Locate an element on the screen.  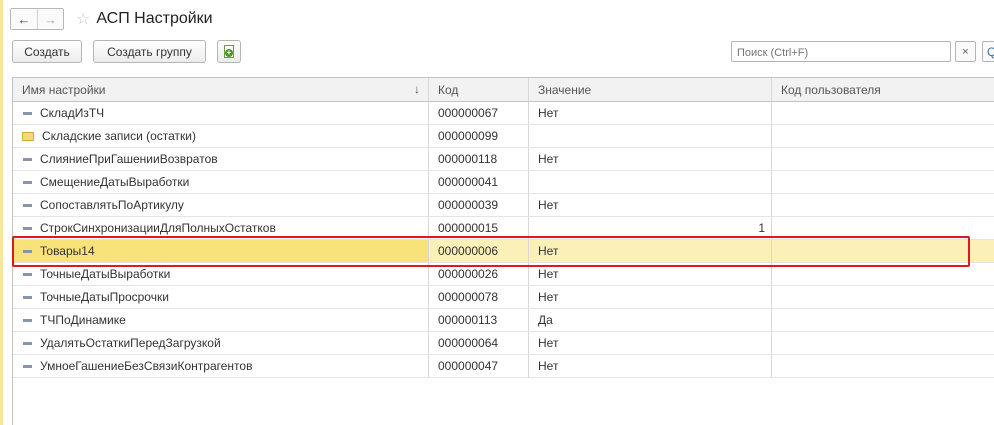
setting-name: СлияниеПриГашенииВозвратов is located at coordinates (129, 159).